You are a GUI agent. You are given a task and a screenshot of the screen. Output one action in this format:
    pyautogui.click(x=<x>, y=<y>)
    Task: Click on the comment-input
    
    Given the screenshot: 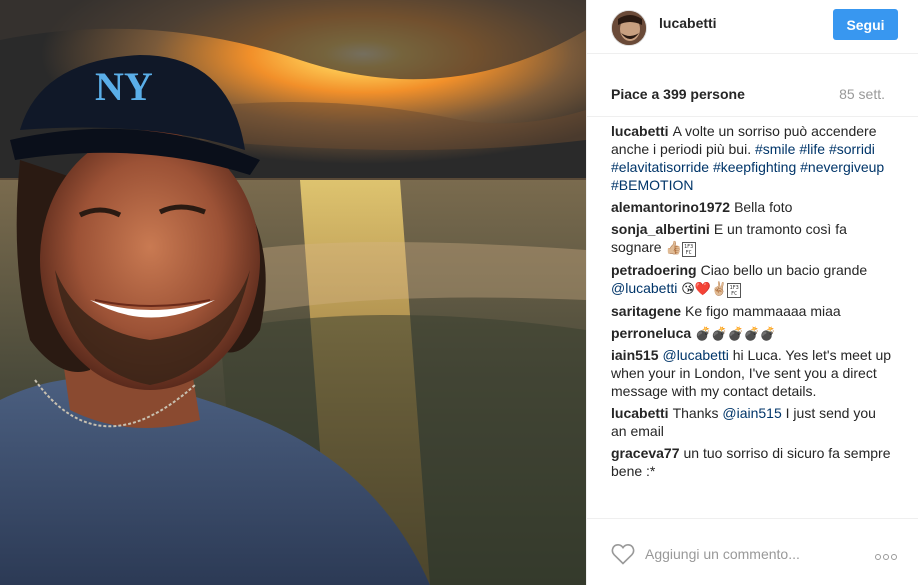 What is the action you would take?
    pyautogui.click(x=748, y=554)
    